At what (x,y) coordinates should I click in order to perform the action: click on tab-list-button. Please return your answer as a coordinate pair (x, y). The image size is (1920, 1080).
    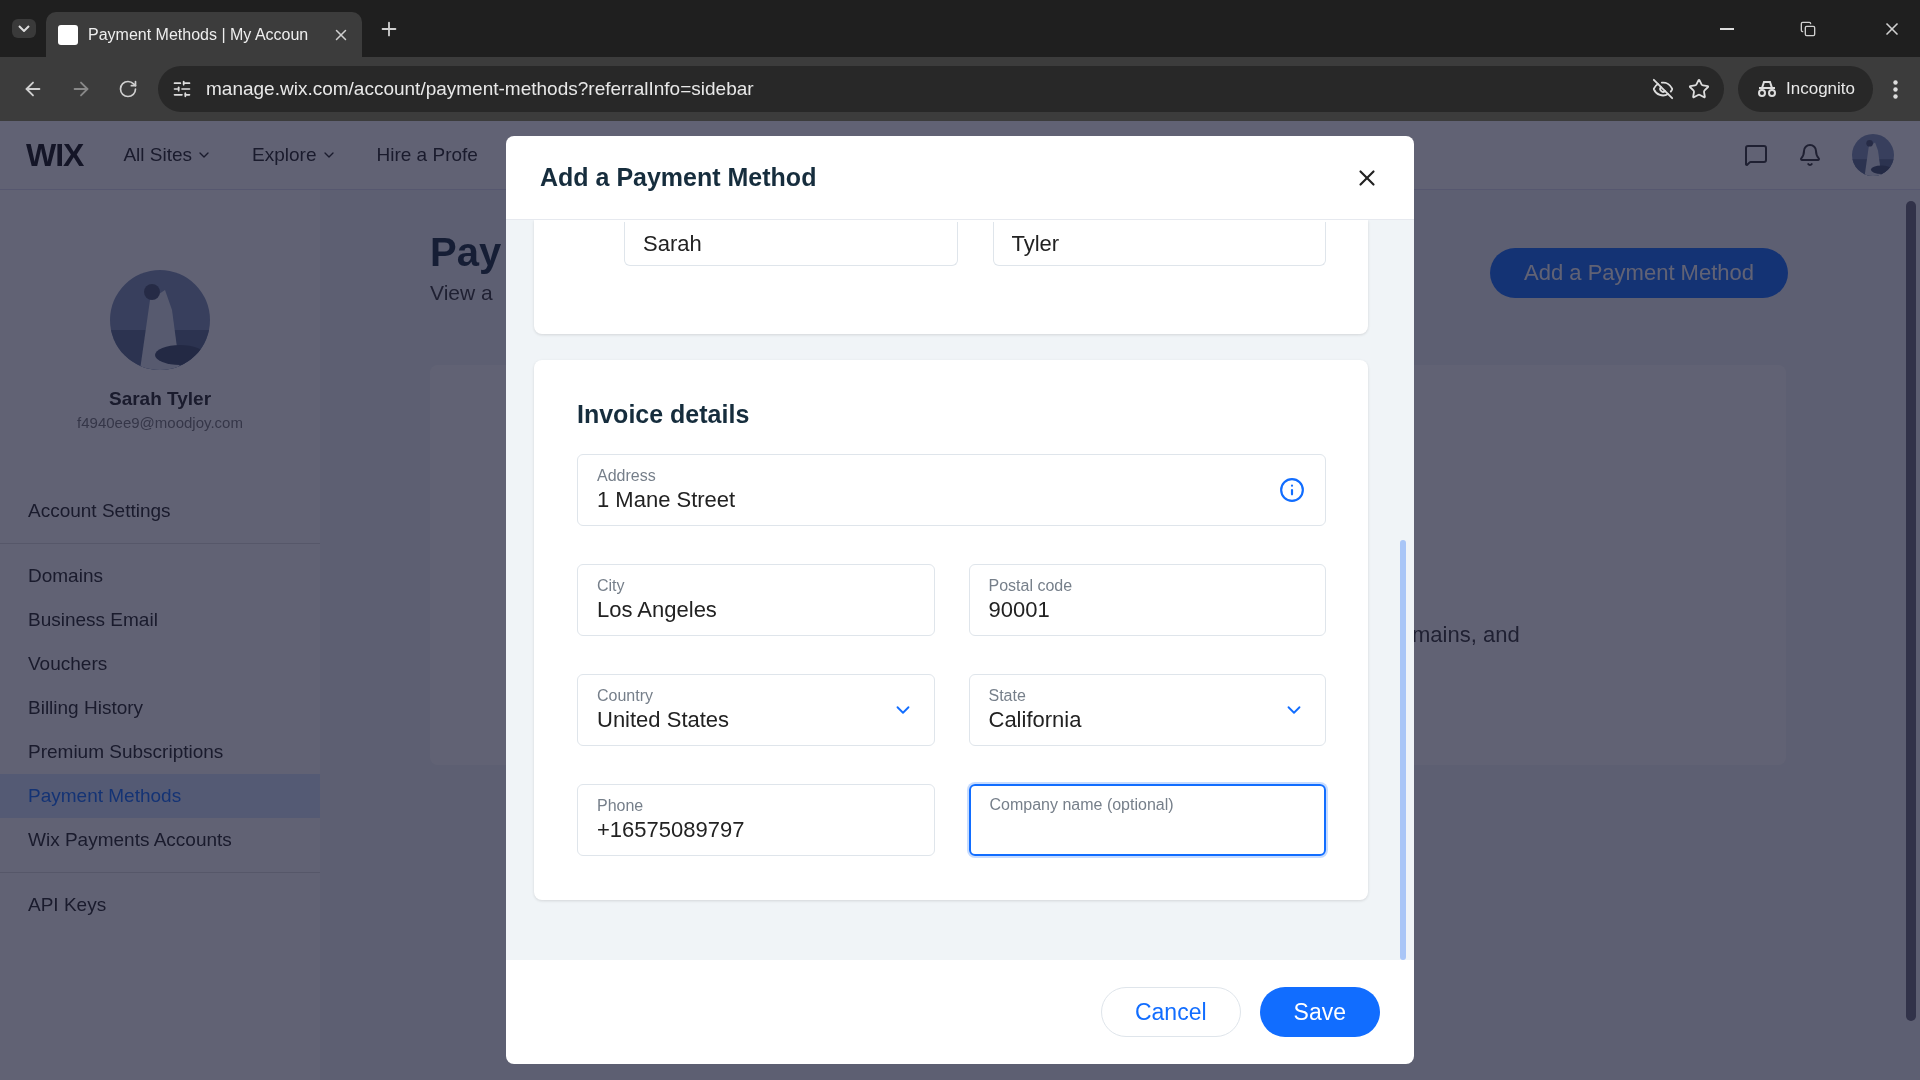
    Looking at the image, I should click on (24, 28).